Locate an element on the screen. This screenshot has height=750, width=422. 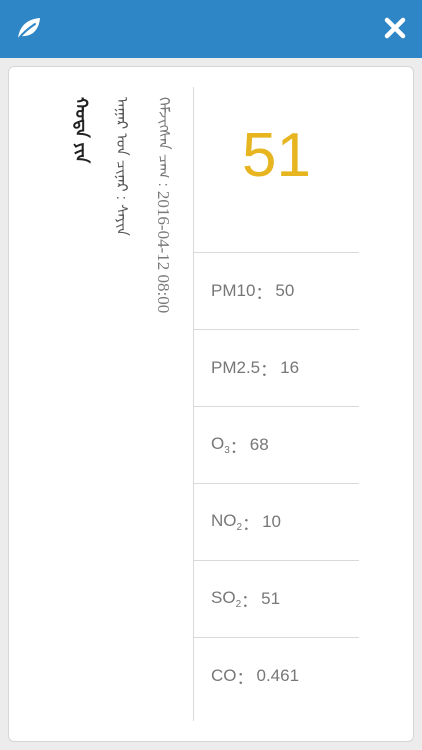
city-name: ᠬᠣᠲᠠ ᠶᠢᠨ is located at coordinates (81, 130).